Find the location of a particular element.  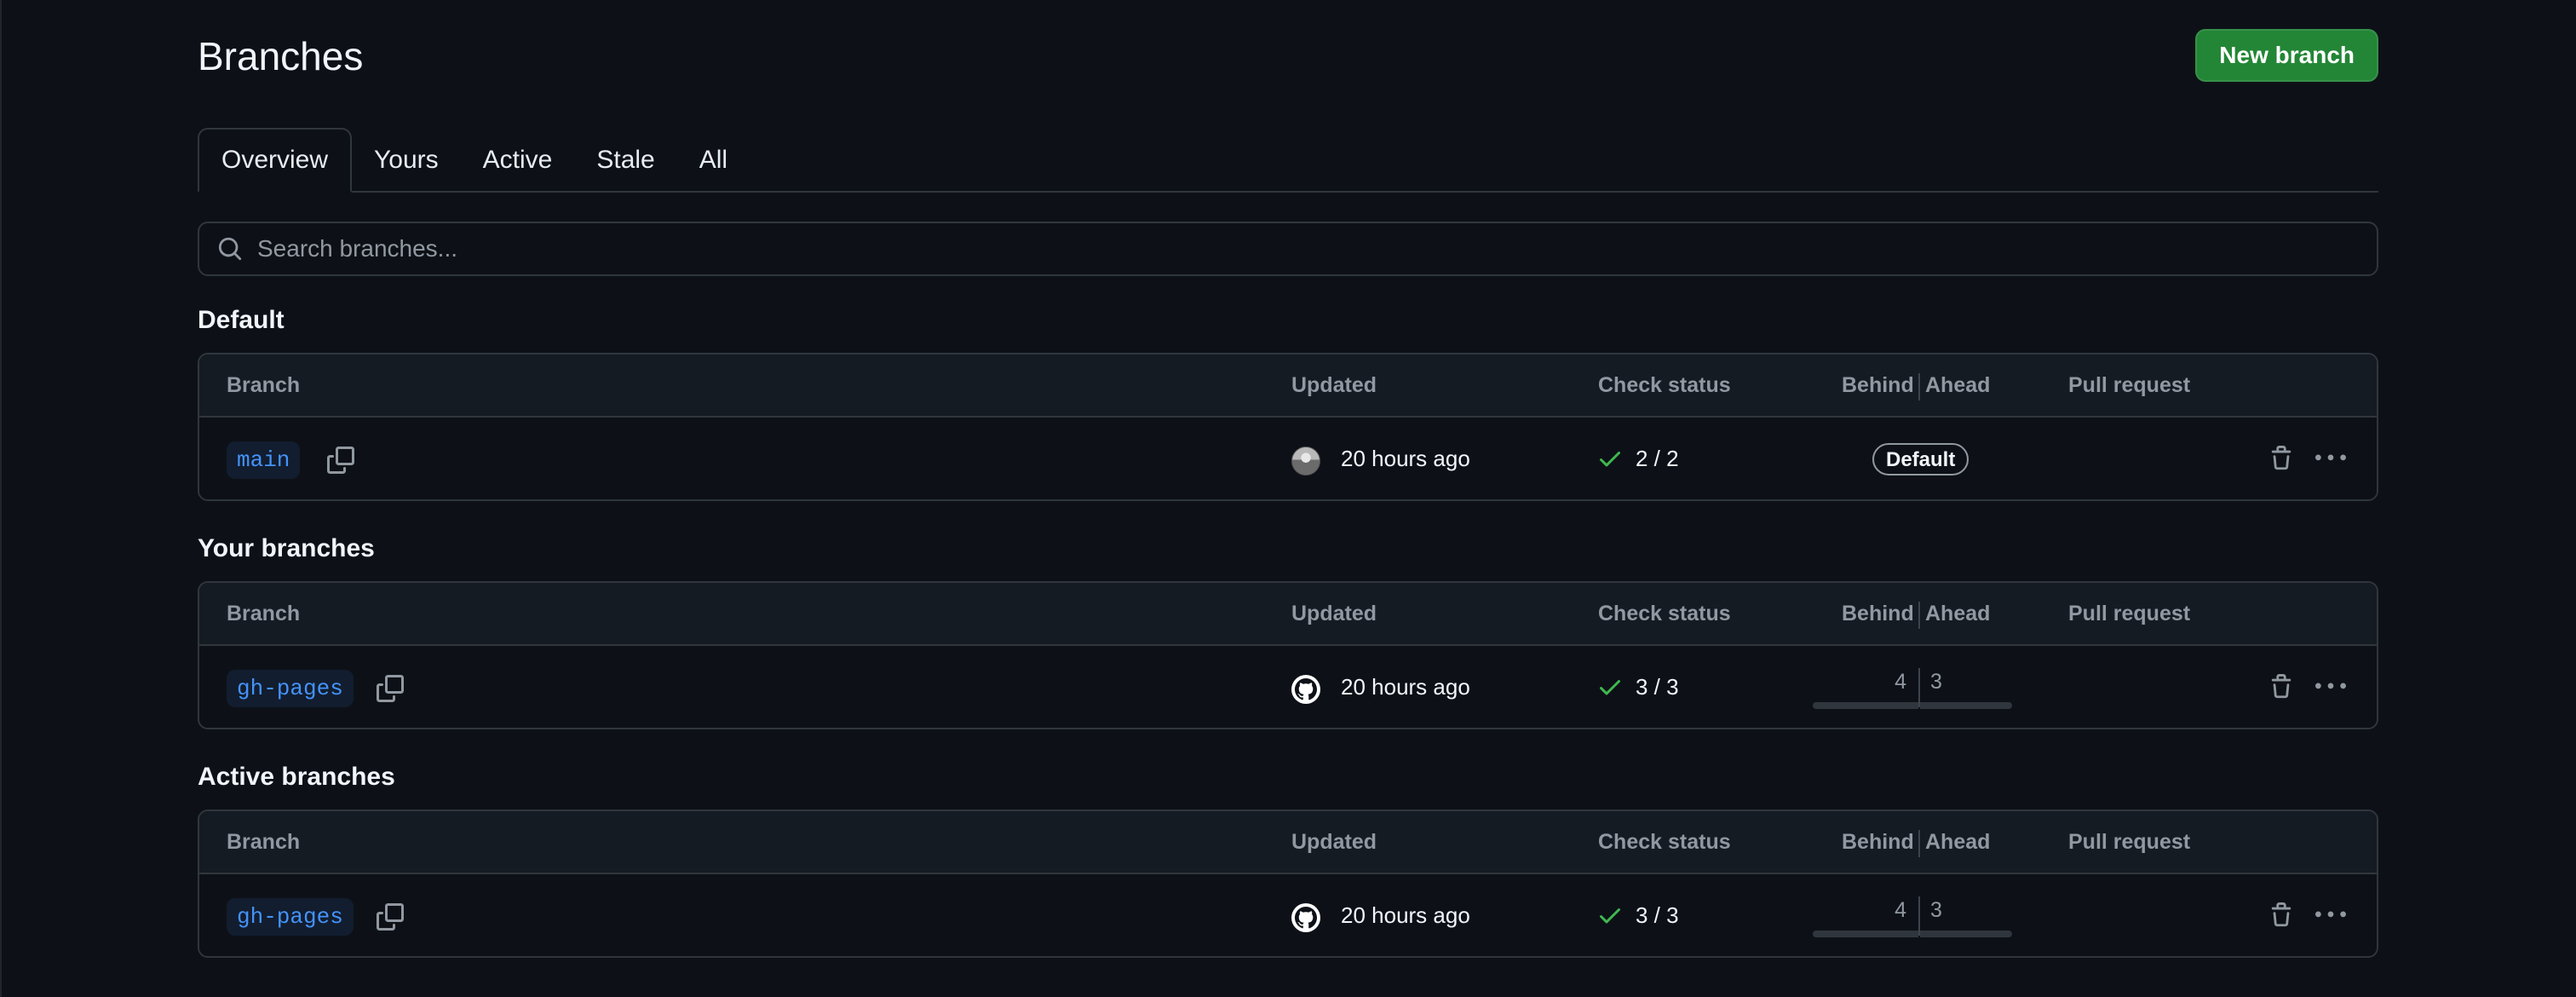

search-input is located at coordinates (1311, 249).